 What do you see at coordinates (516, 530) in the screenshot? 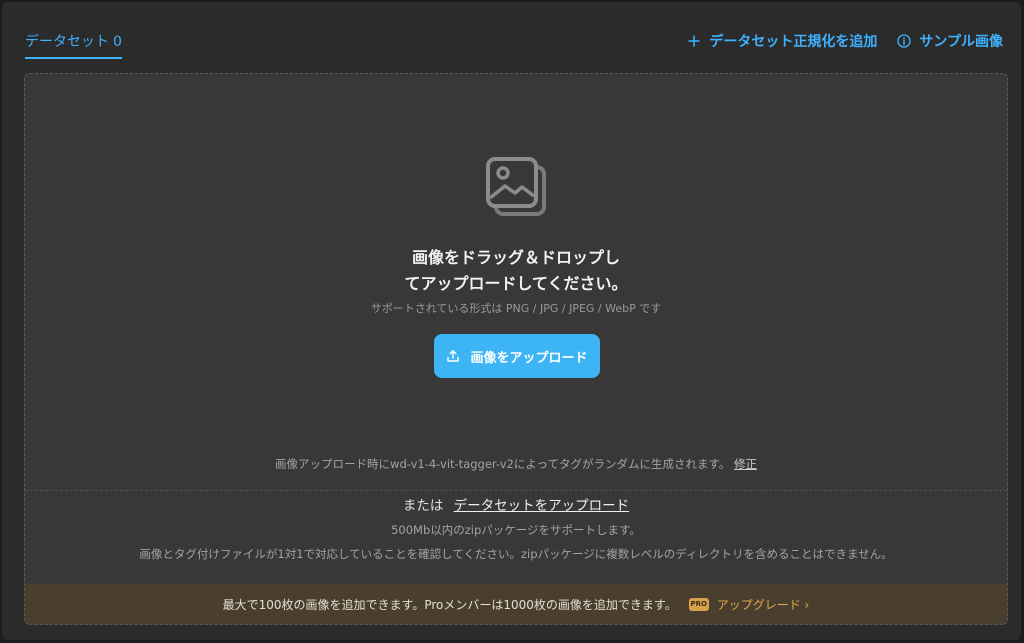
I see `zip-size-note: 500Mb以内のzipパッケージをサポートします。` at bounding box center [516, 530].